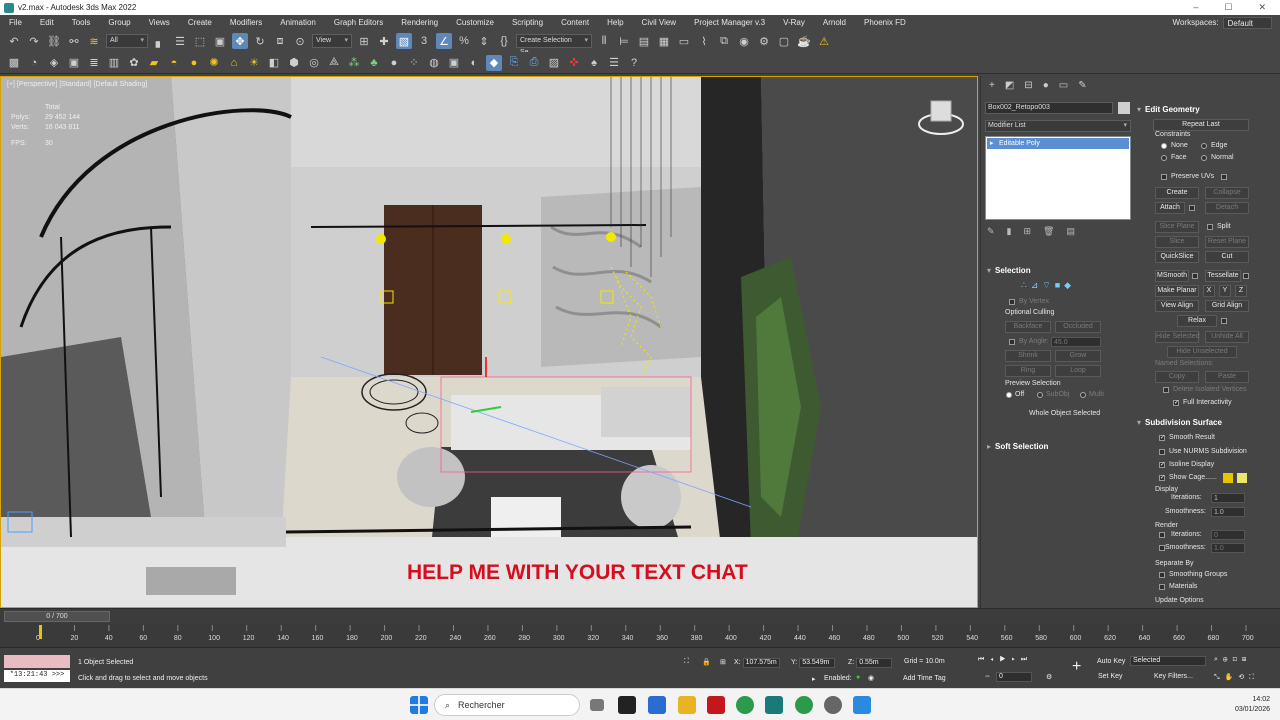  What do you see at coordinates (37, 661) in the screenshot?
I see `maxscript-listener` at bounding box center [37, 661].